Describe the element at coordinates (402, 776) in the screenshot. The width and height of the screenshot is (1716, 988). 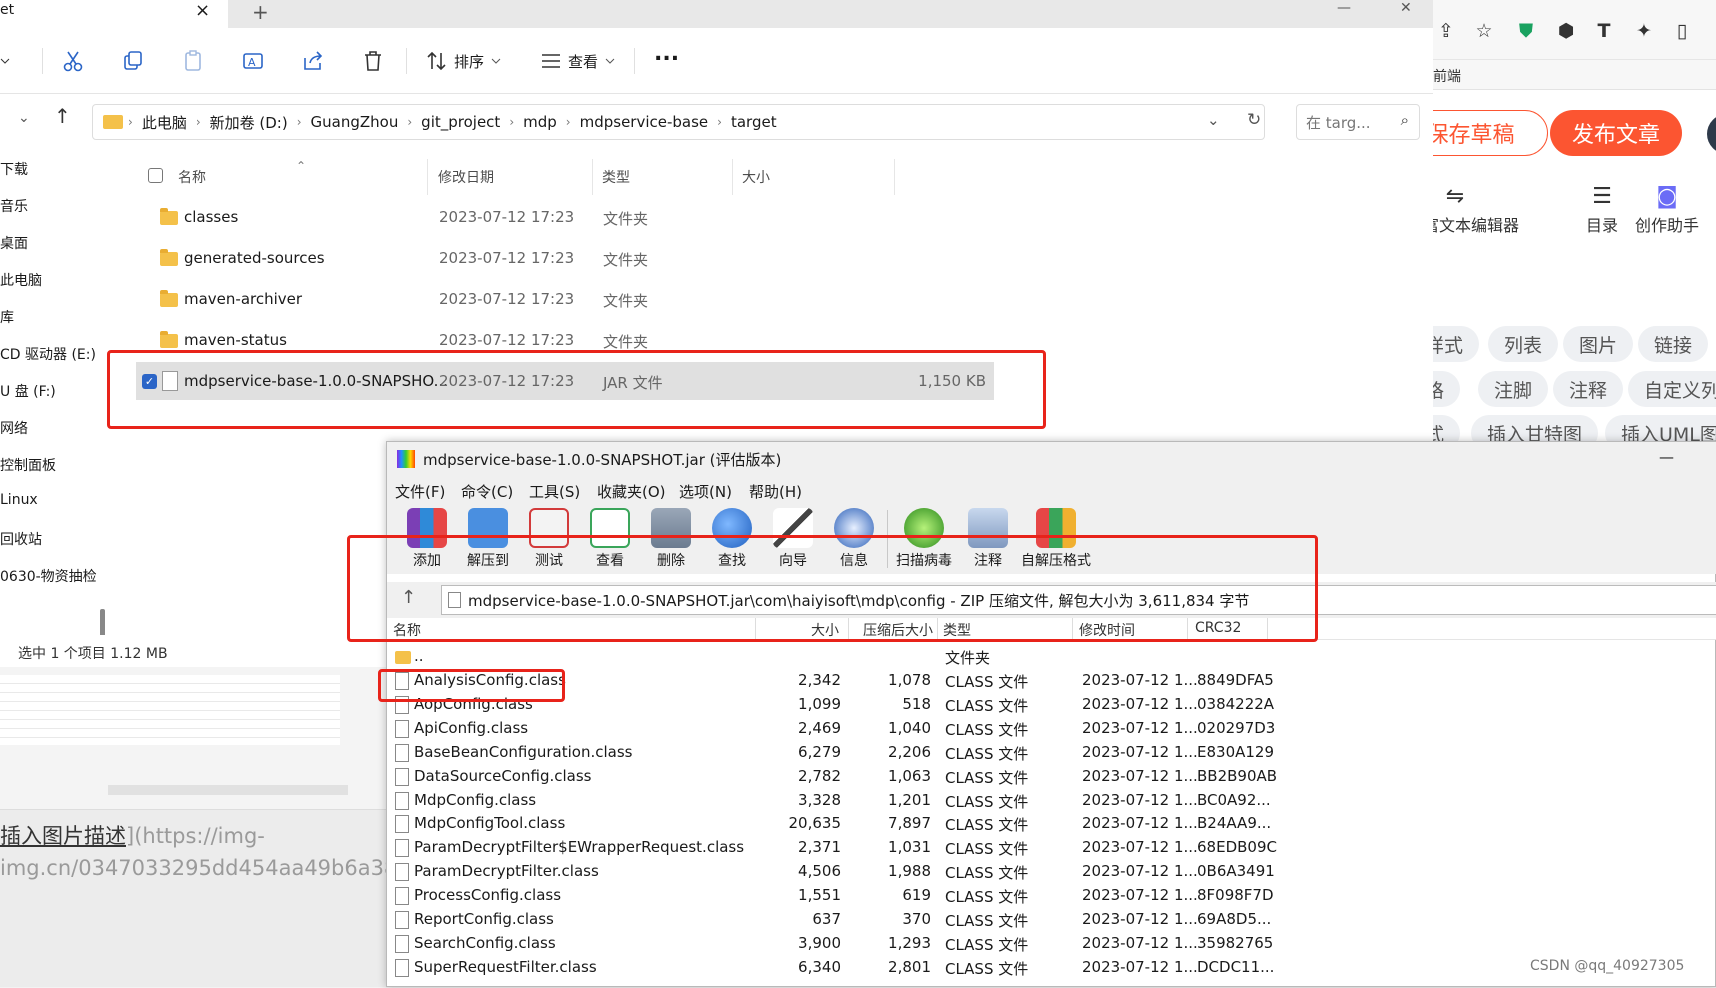
I see `class-file-icon` at that location.